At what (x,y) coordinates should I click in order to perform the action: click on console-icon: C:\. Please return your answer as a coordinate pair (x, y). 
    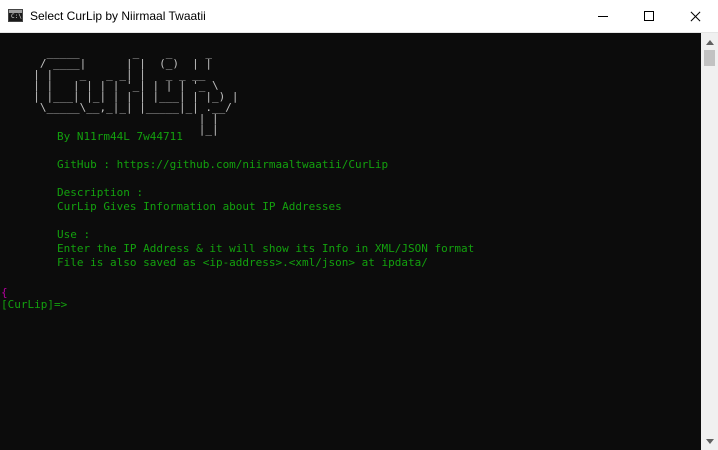
    Looking at the image, I should click on (15, 15).